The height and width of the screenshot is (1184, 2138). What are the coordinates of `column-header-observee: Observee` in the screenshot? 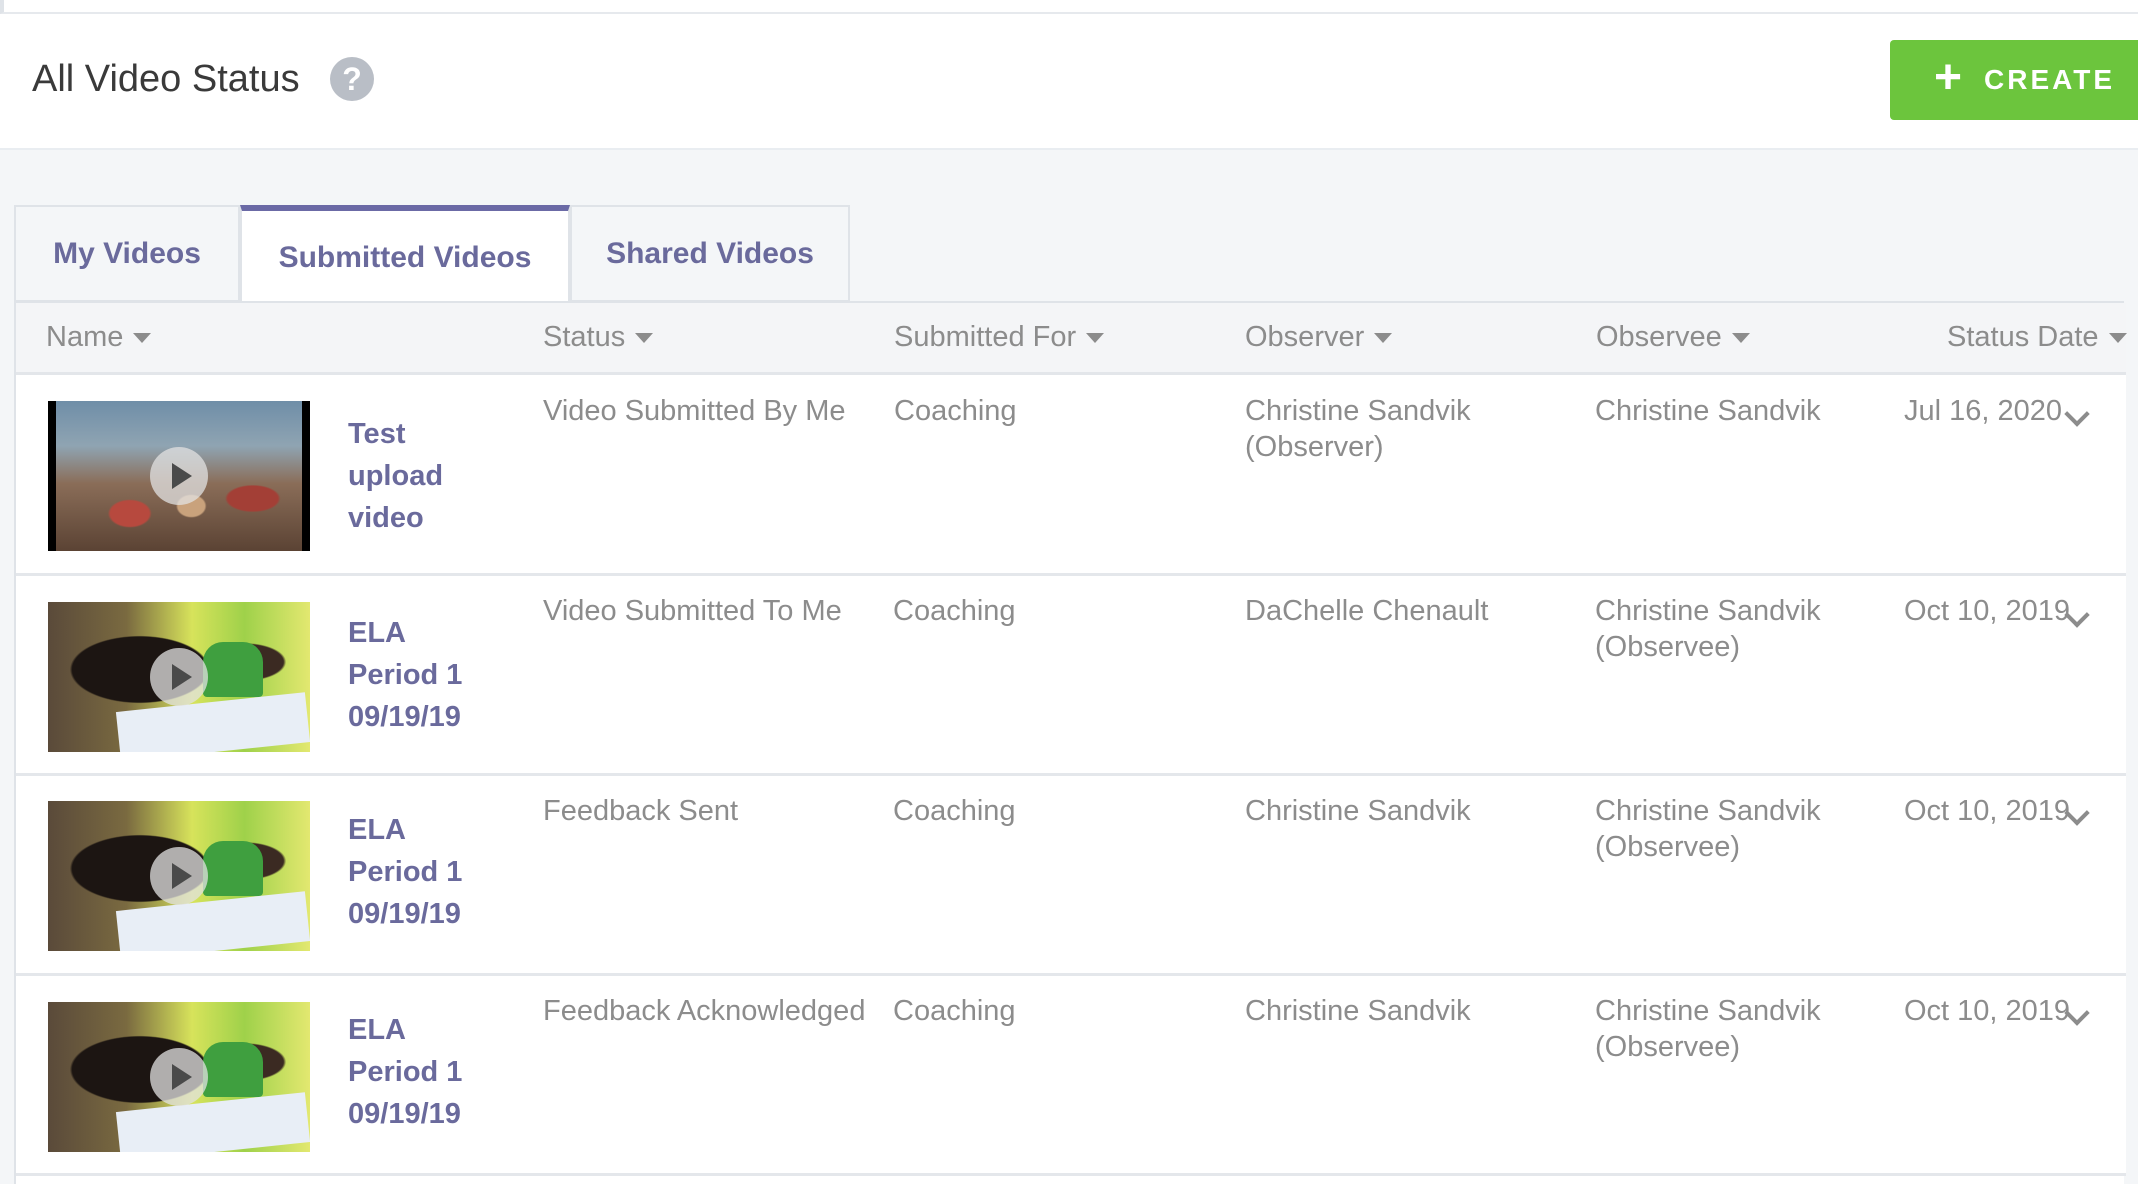 It's located at (1673, 337).